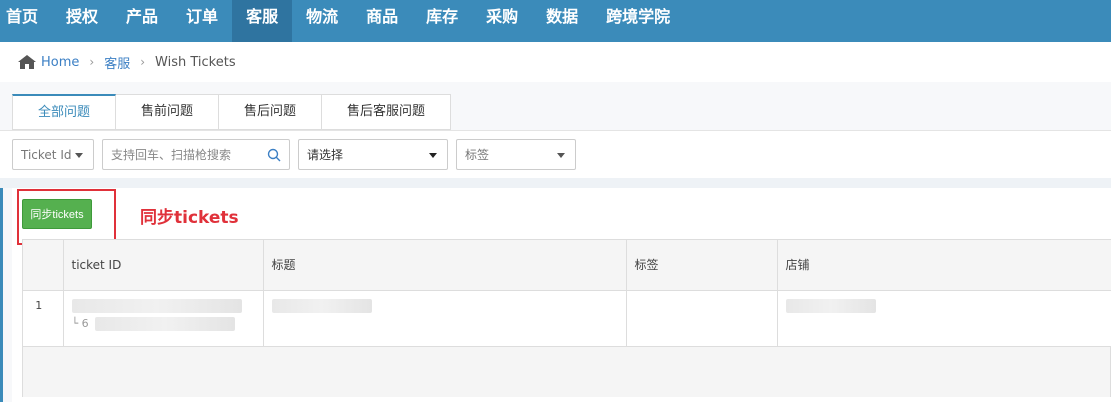 The width and height of the screenshot is (1111, 402). What do you see at coordinates (638, 21) in the screenshot?
I see `nav-item-academy: 跨境学院` at bounding box center [638, 21].